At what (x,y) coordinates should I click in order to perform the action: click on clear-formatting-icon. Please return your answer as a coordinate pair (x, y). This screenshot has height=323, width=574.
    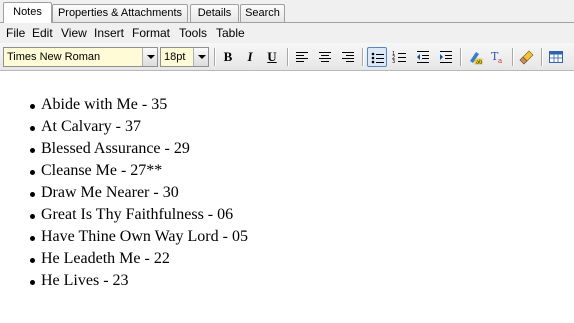
    Looking at the image, I should click on (527, 57).